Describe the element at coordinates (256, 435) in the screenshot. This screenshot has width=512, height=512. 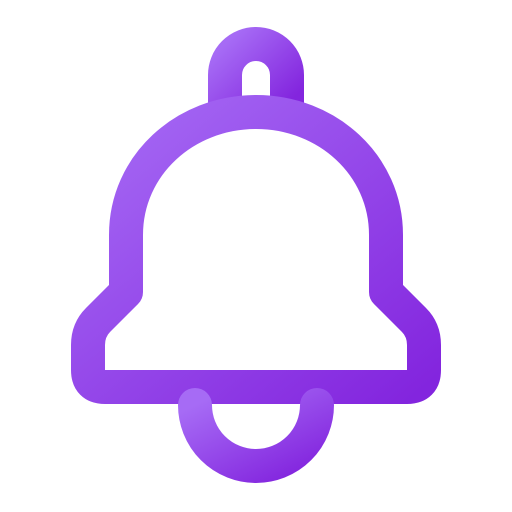
I see `bell-clapper` at that location.